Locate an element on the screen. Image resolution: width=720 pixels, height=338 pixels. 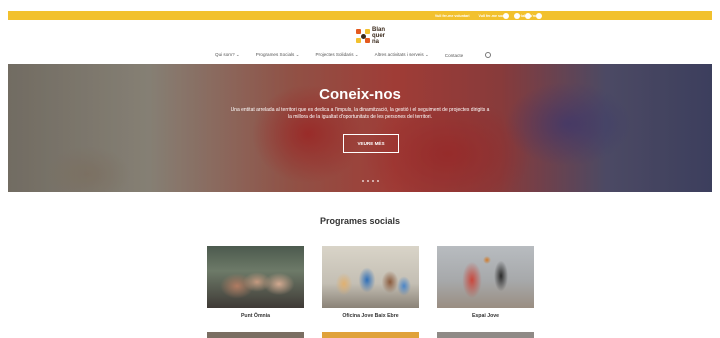
program-card-oficina-jove: Oficina Jove Baix Ebre is located at coordinates (370, 282).